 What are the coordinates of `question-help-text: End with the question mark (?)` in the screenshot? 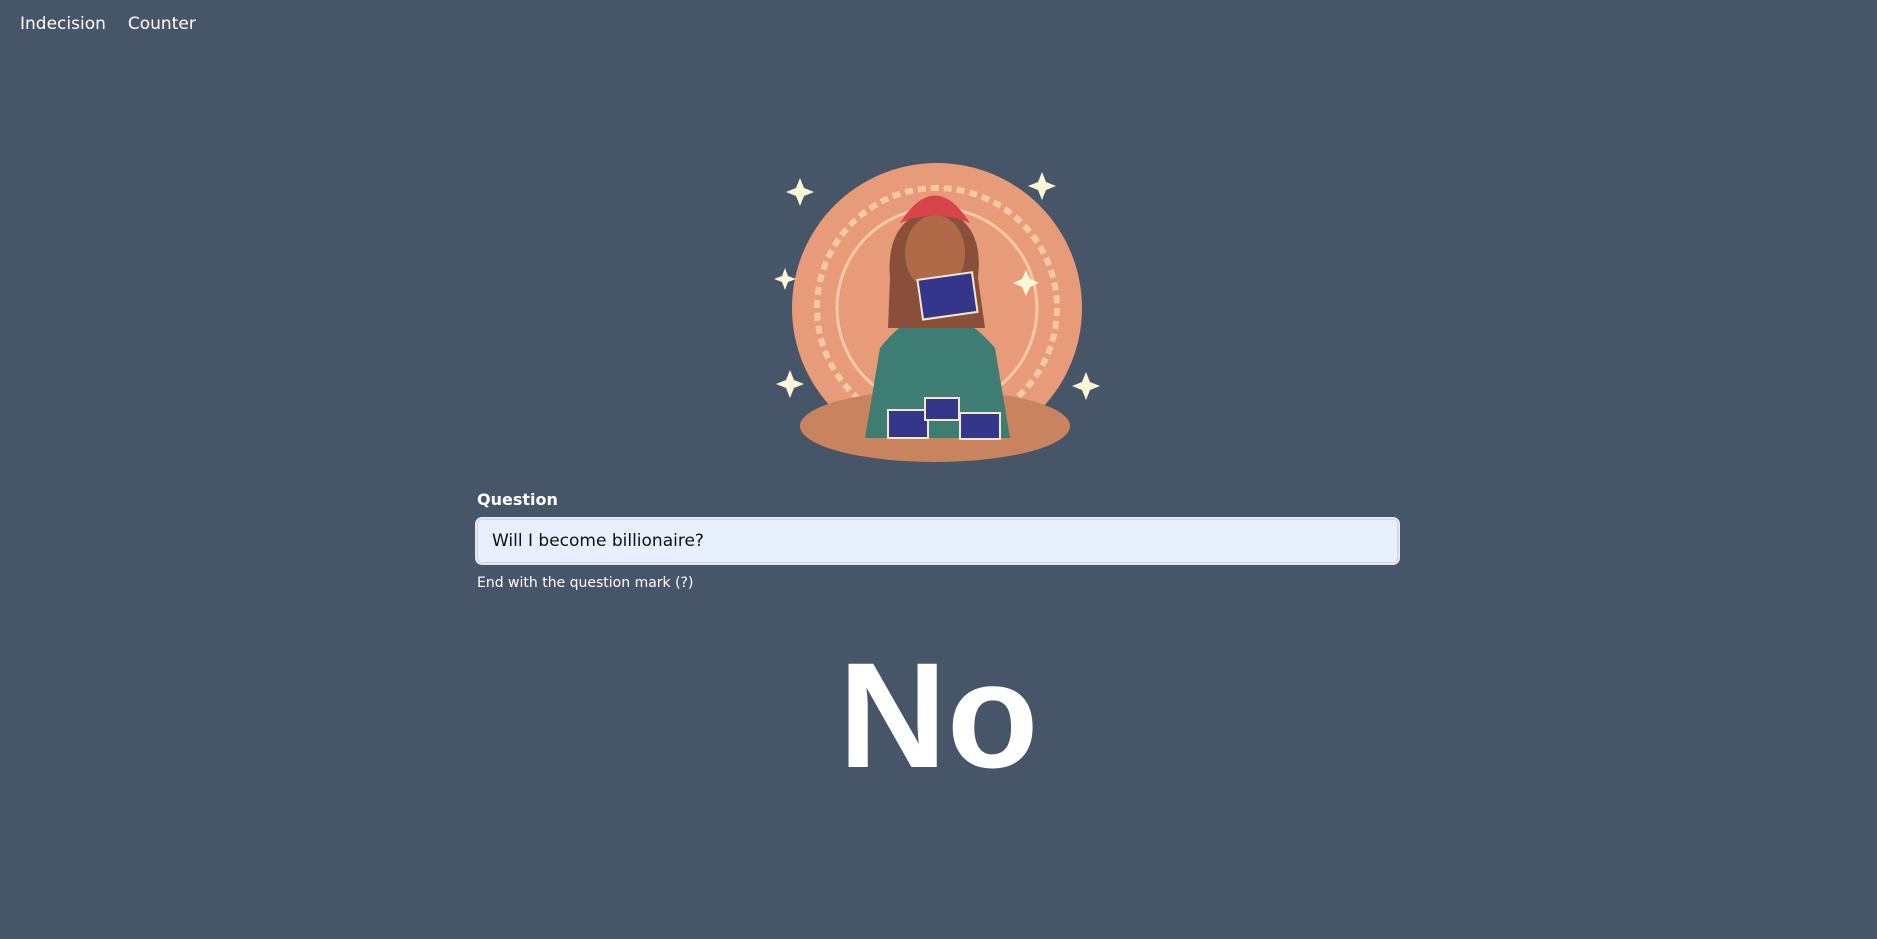 It's located at (585, 583).